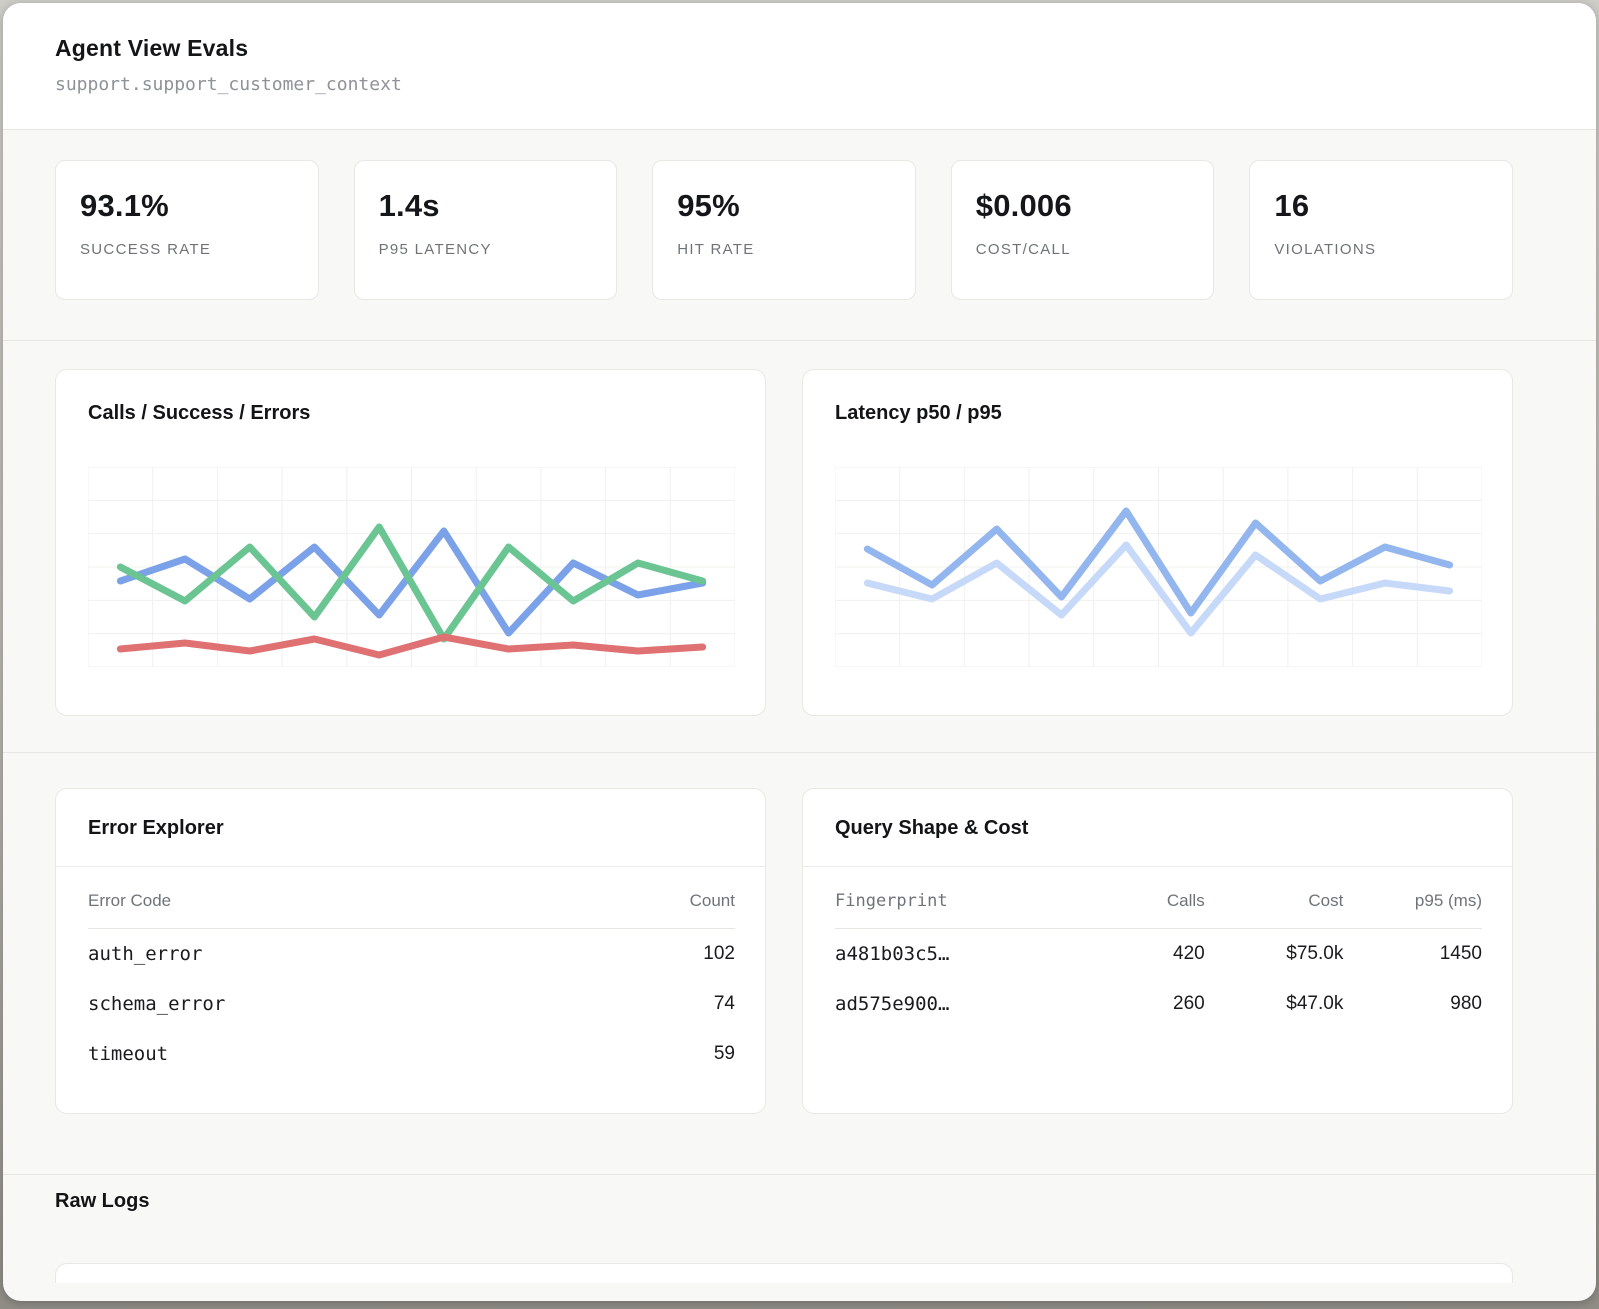 The width and height of the screenshot is (1599, 1309). What do you see at coordinates (932, 828) in the screenshot?
I see `query-shape-title: Query Shape & Cost` at bounding box center [932, 828].